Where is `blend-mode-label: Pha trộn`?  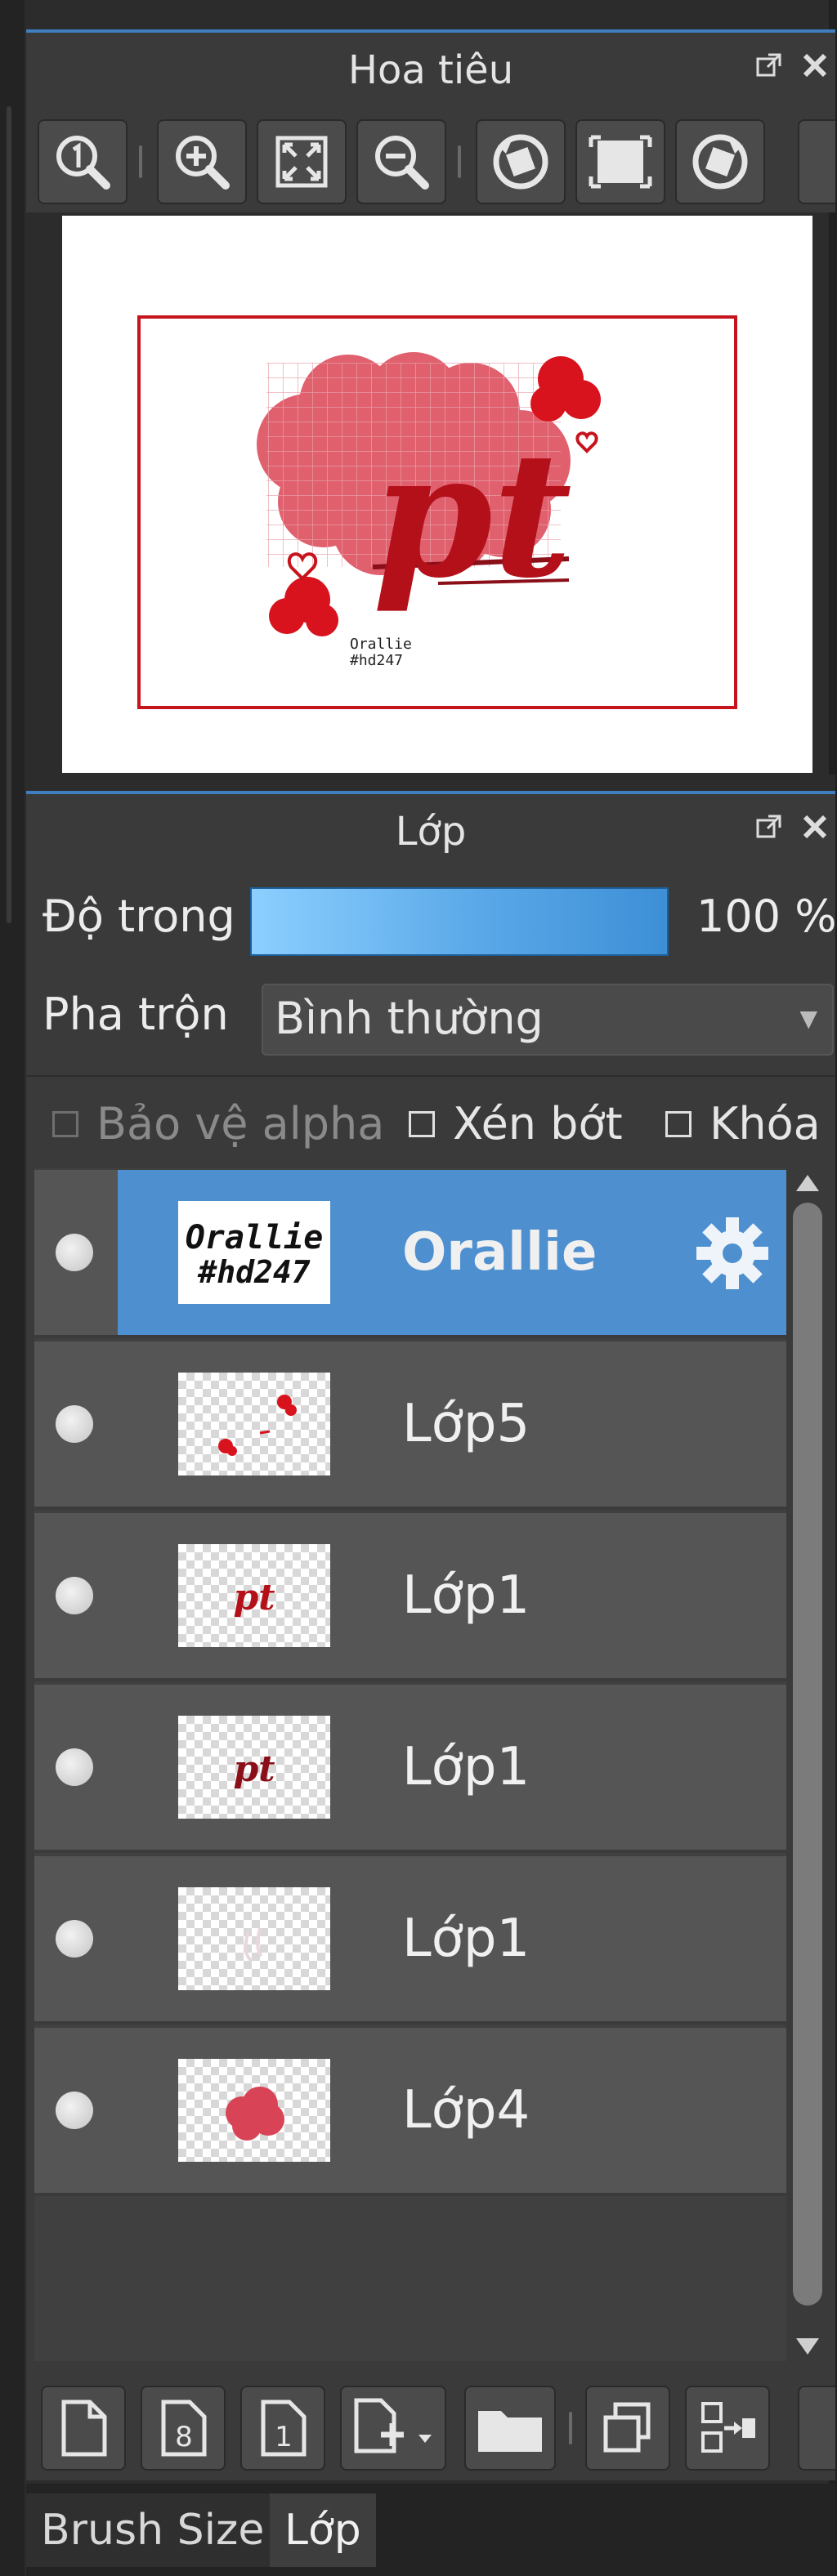 blend-mode-label: Pha trộn is located at coordinates (136, 1015).